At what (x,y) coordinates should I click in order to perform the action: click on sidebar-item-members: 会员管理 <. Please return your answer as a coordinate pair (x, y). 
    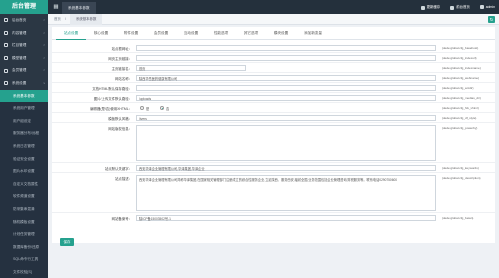
    Looking at the image, I should click on (24, 70).